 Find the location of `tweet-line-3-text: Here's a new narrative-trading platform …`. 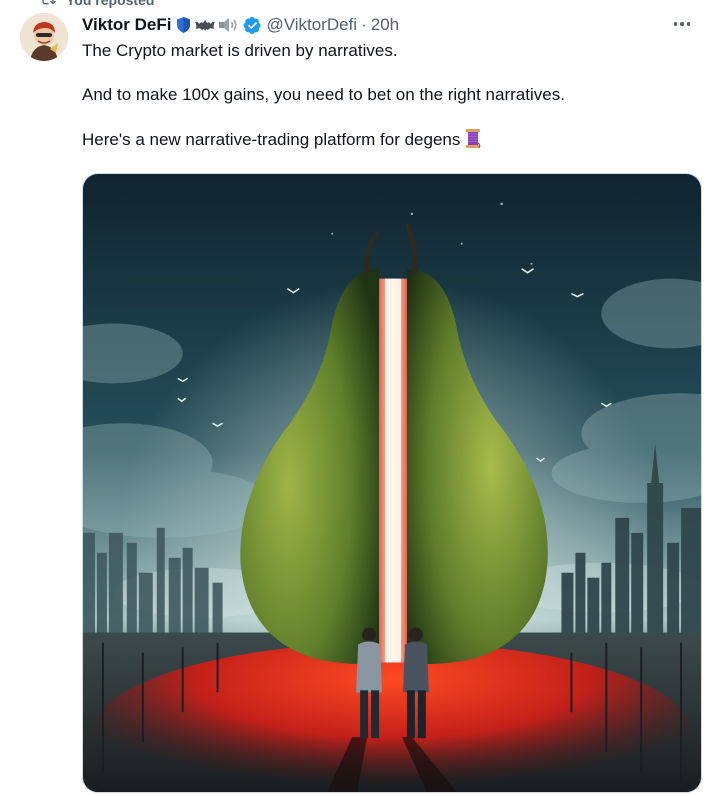

tweet-line-3-text: Here's a new narrative-trading platform … is located at coordinates (271, 139).